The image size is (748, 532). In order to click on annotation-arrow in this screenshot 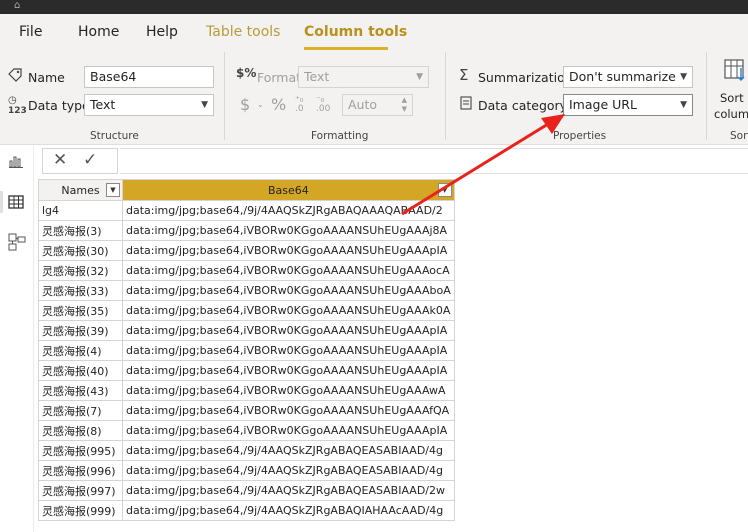, I will do `click(483, 165)`.